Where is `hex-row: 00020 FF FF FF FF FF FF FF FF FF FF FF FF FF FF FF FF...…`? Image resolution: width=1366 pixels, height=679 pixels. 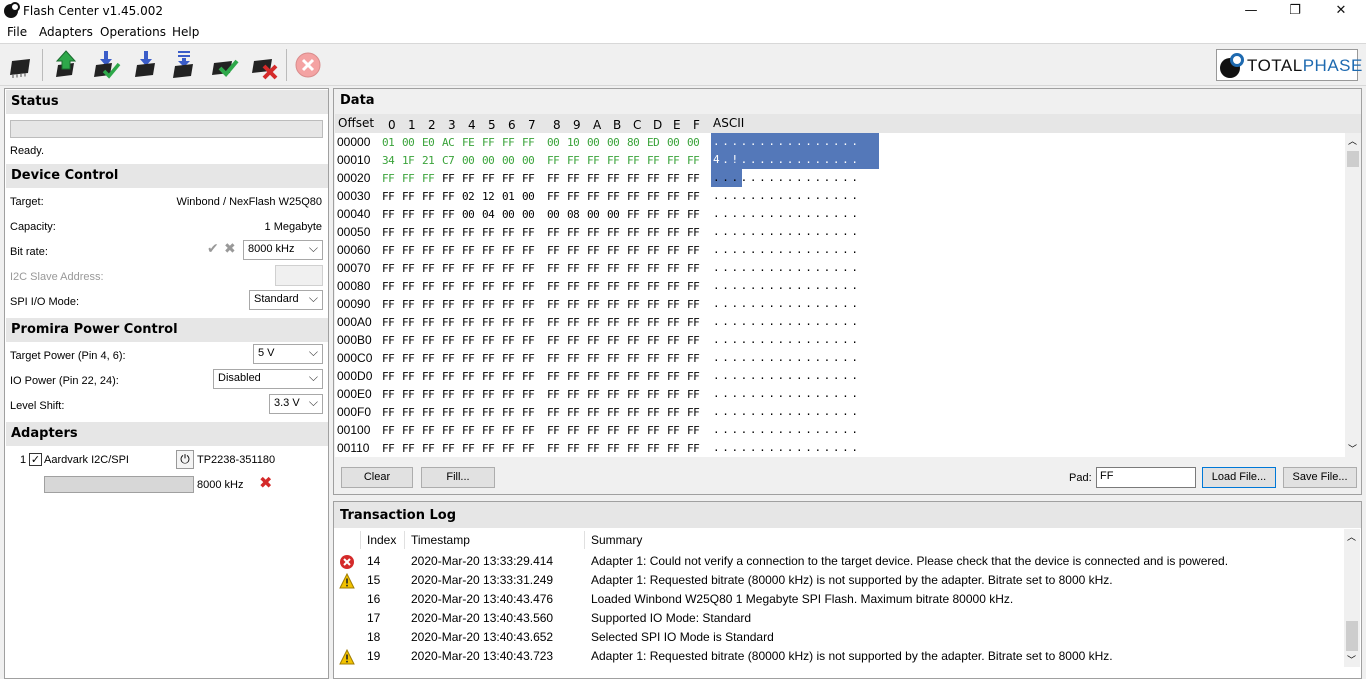 hex-row: 00020 FF FF FF FF FF FF FF FF FF FF FF FF FF FF FF FF...… is located at coordinates (840, 178).